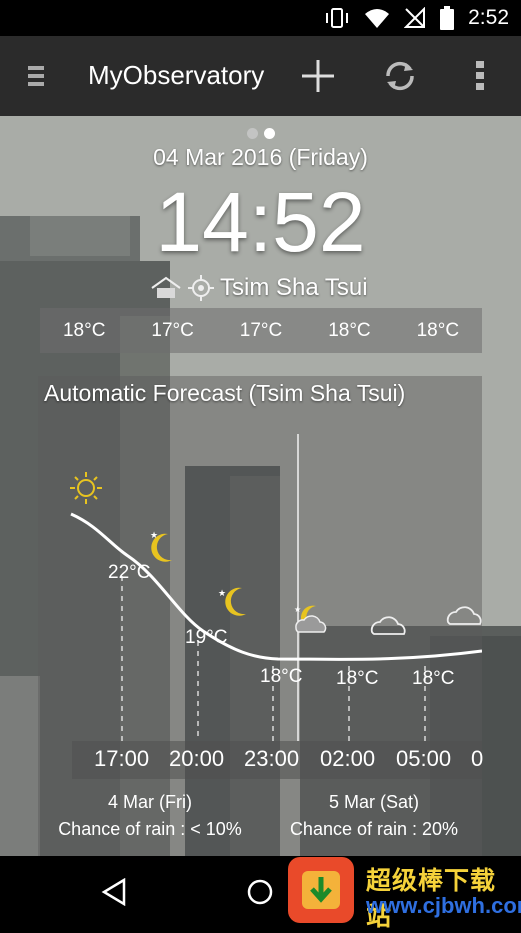 The height and width of the screenshot is (933, 521). Describe the element at coordinates (477, 758) in the screenshot. I see `forecast-time-label: 0` at that location.